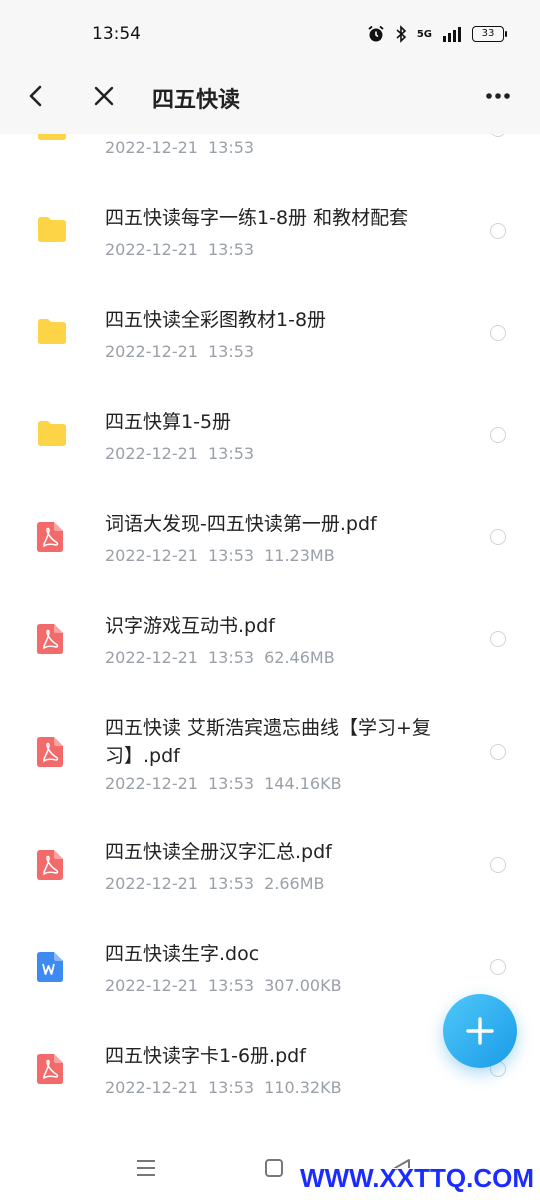  I want to click on file-list-item: 词语大发现-四五快读第一册.pdf 2022-12-21 13:53 11.23MB, so click(270, 537).